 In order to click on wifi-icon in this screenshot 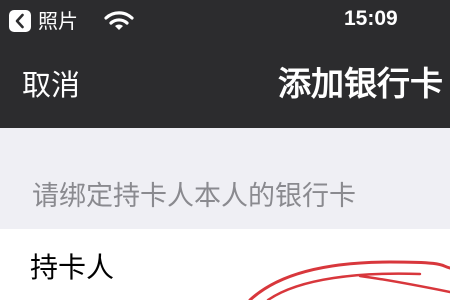, I will do `click(119, 20)`.